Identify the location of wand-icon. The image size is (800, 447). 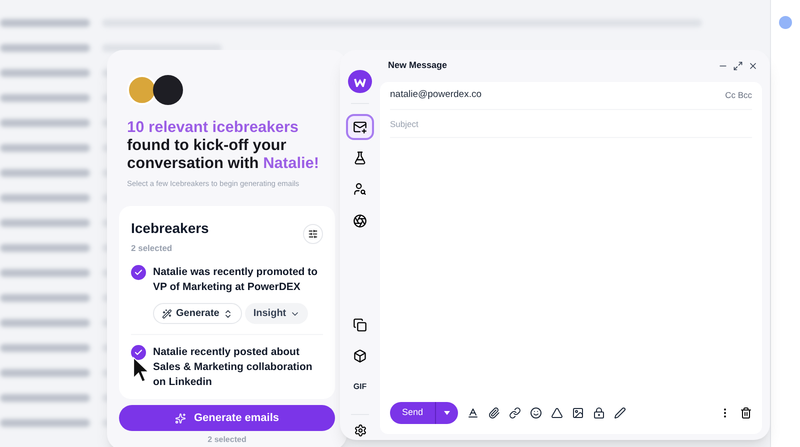
(167, 313).